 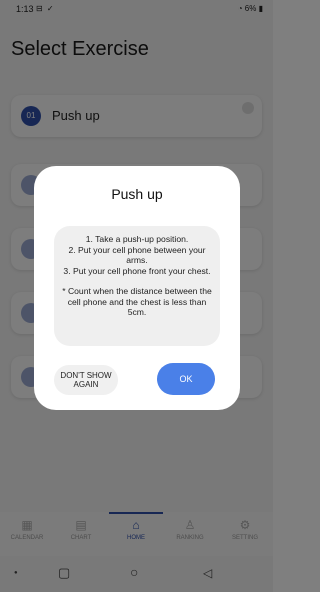 I want to click on instruction-step: 1. Take a push-up position., so click(x=137, y=239).